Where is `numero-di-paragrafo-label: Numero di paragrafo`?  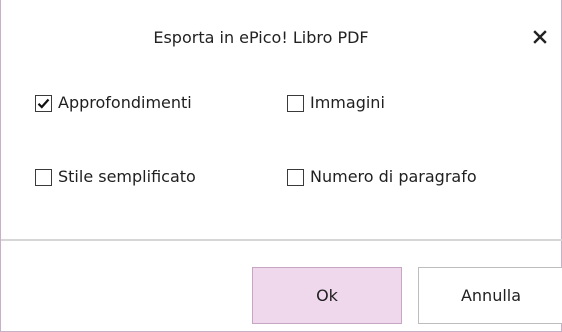
numero-di-paragrafo-label: Numero di paragrafo is located at coordinates (393, 176).